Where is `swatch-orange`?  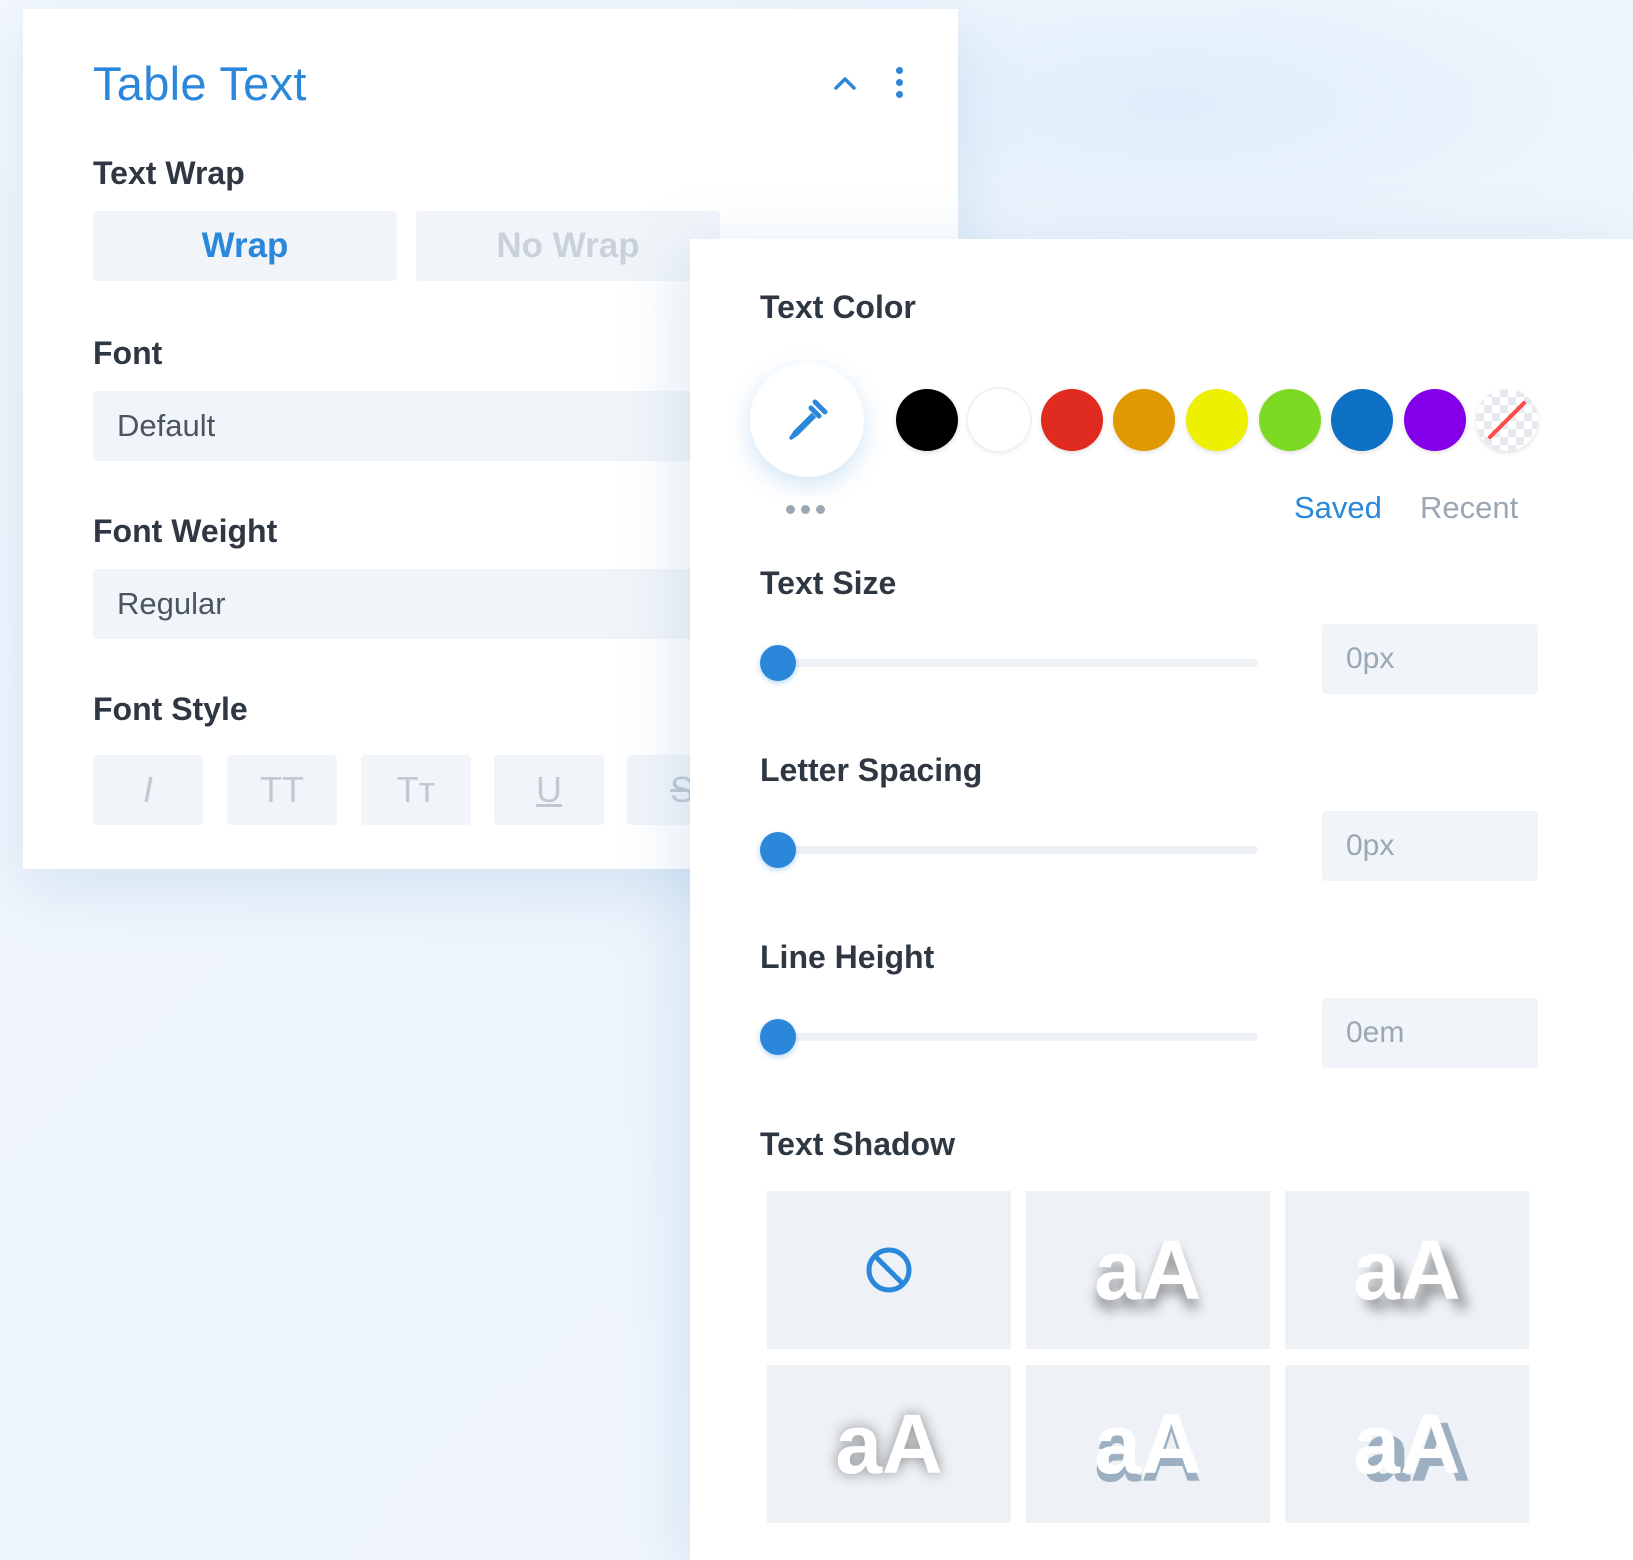 swatch-orange is located at coordinates (1144, 420).